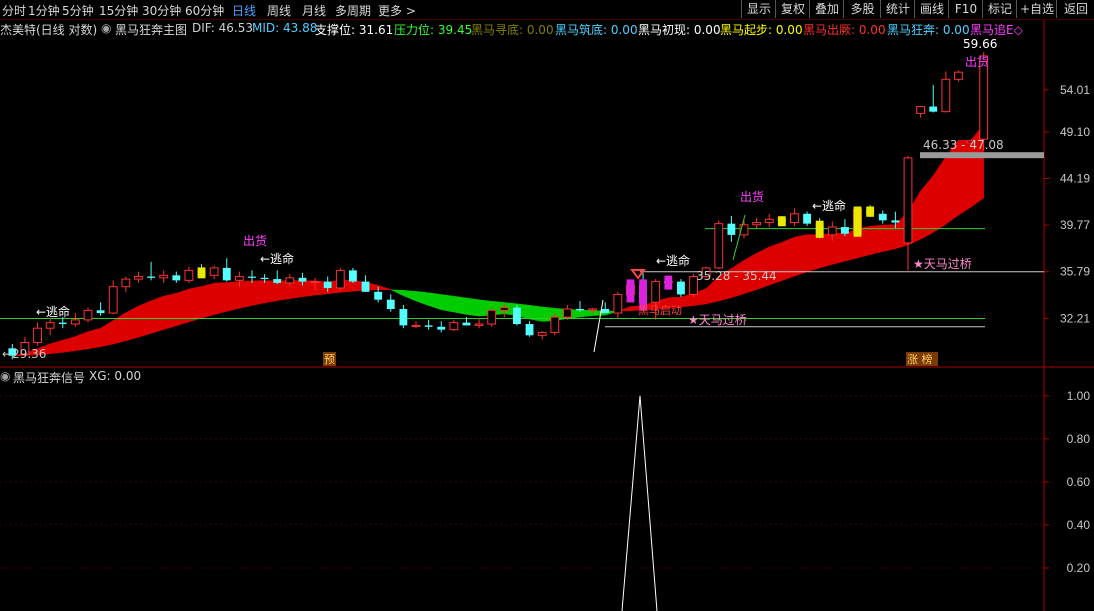 The height and width of the screenshot is (611, 1094). I want to click on price-axis-label: 44.19, so click(1075, 179).